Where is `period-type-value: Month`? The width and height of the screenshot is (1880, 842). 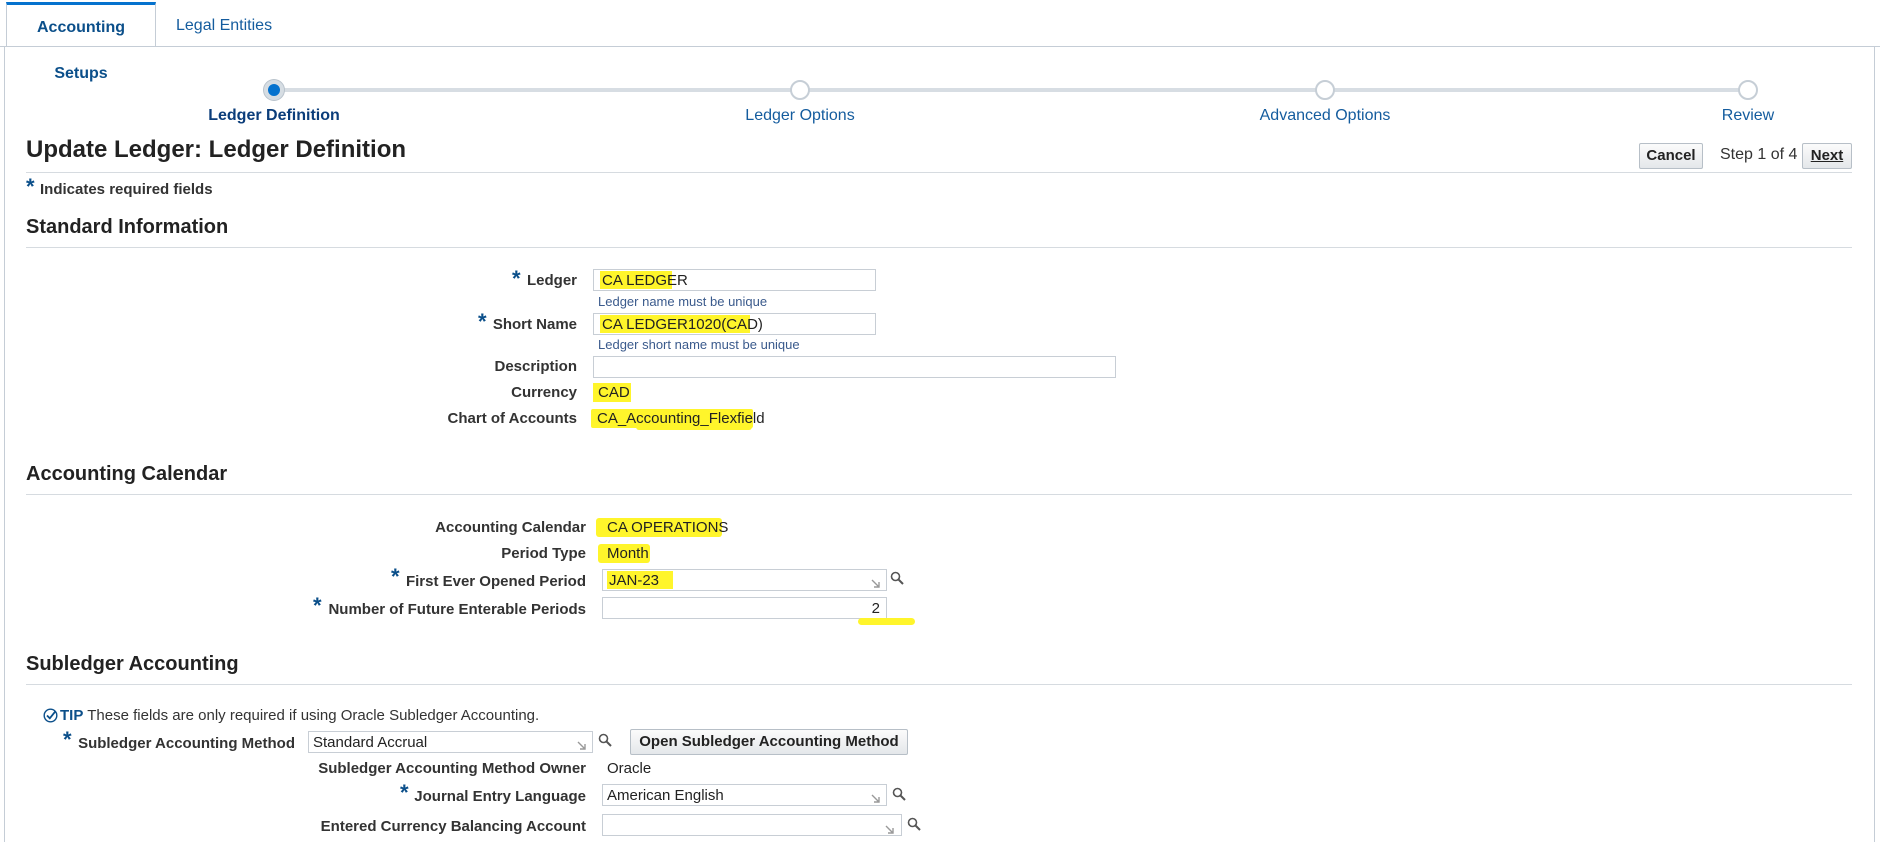 period-type-value: Month is located at coordinates (628, 553).